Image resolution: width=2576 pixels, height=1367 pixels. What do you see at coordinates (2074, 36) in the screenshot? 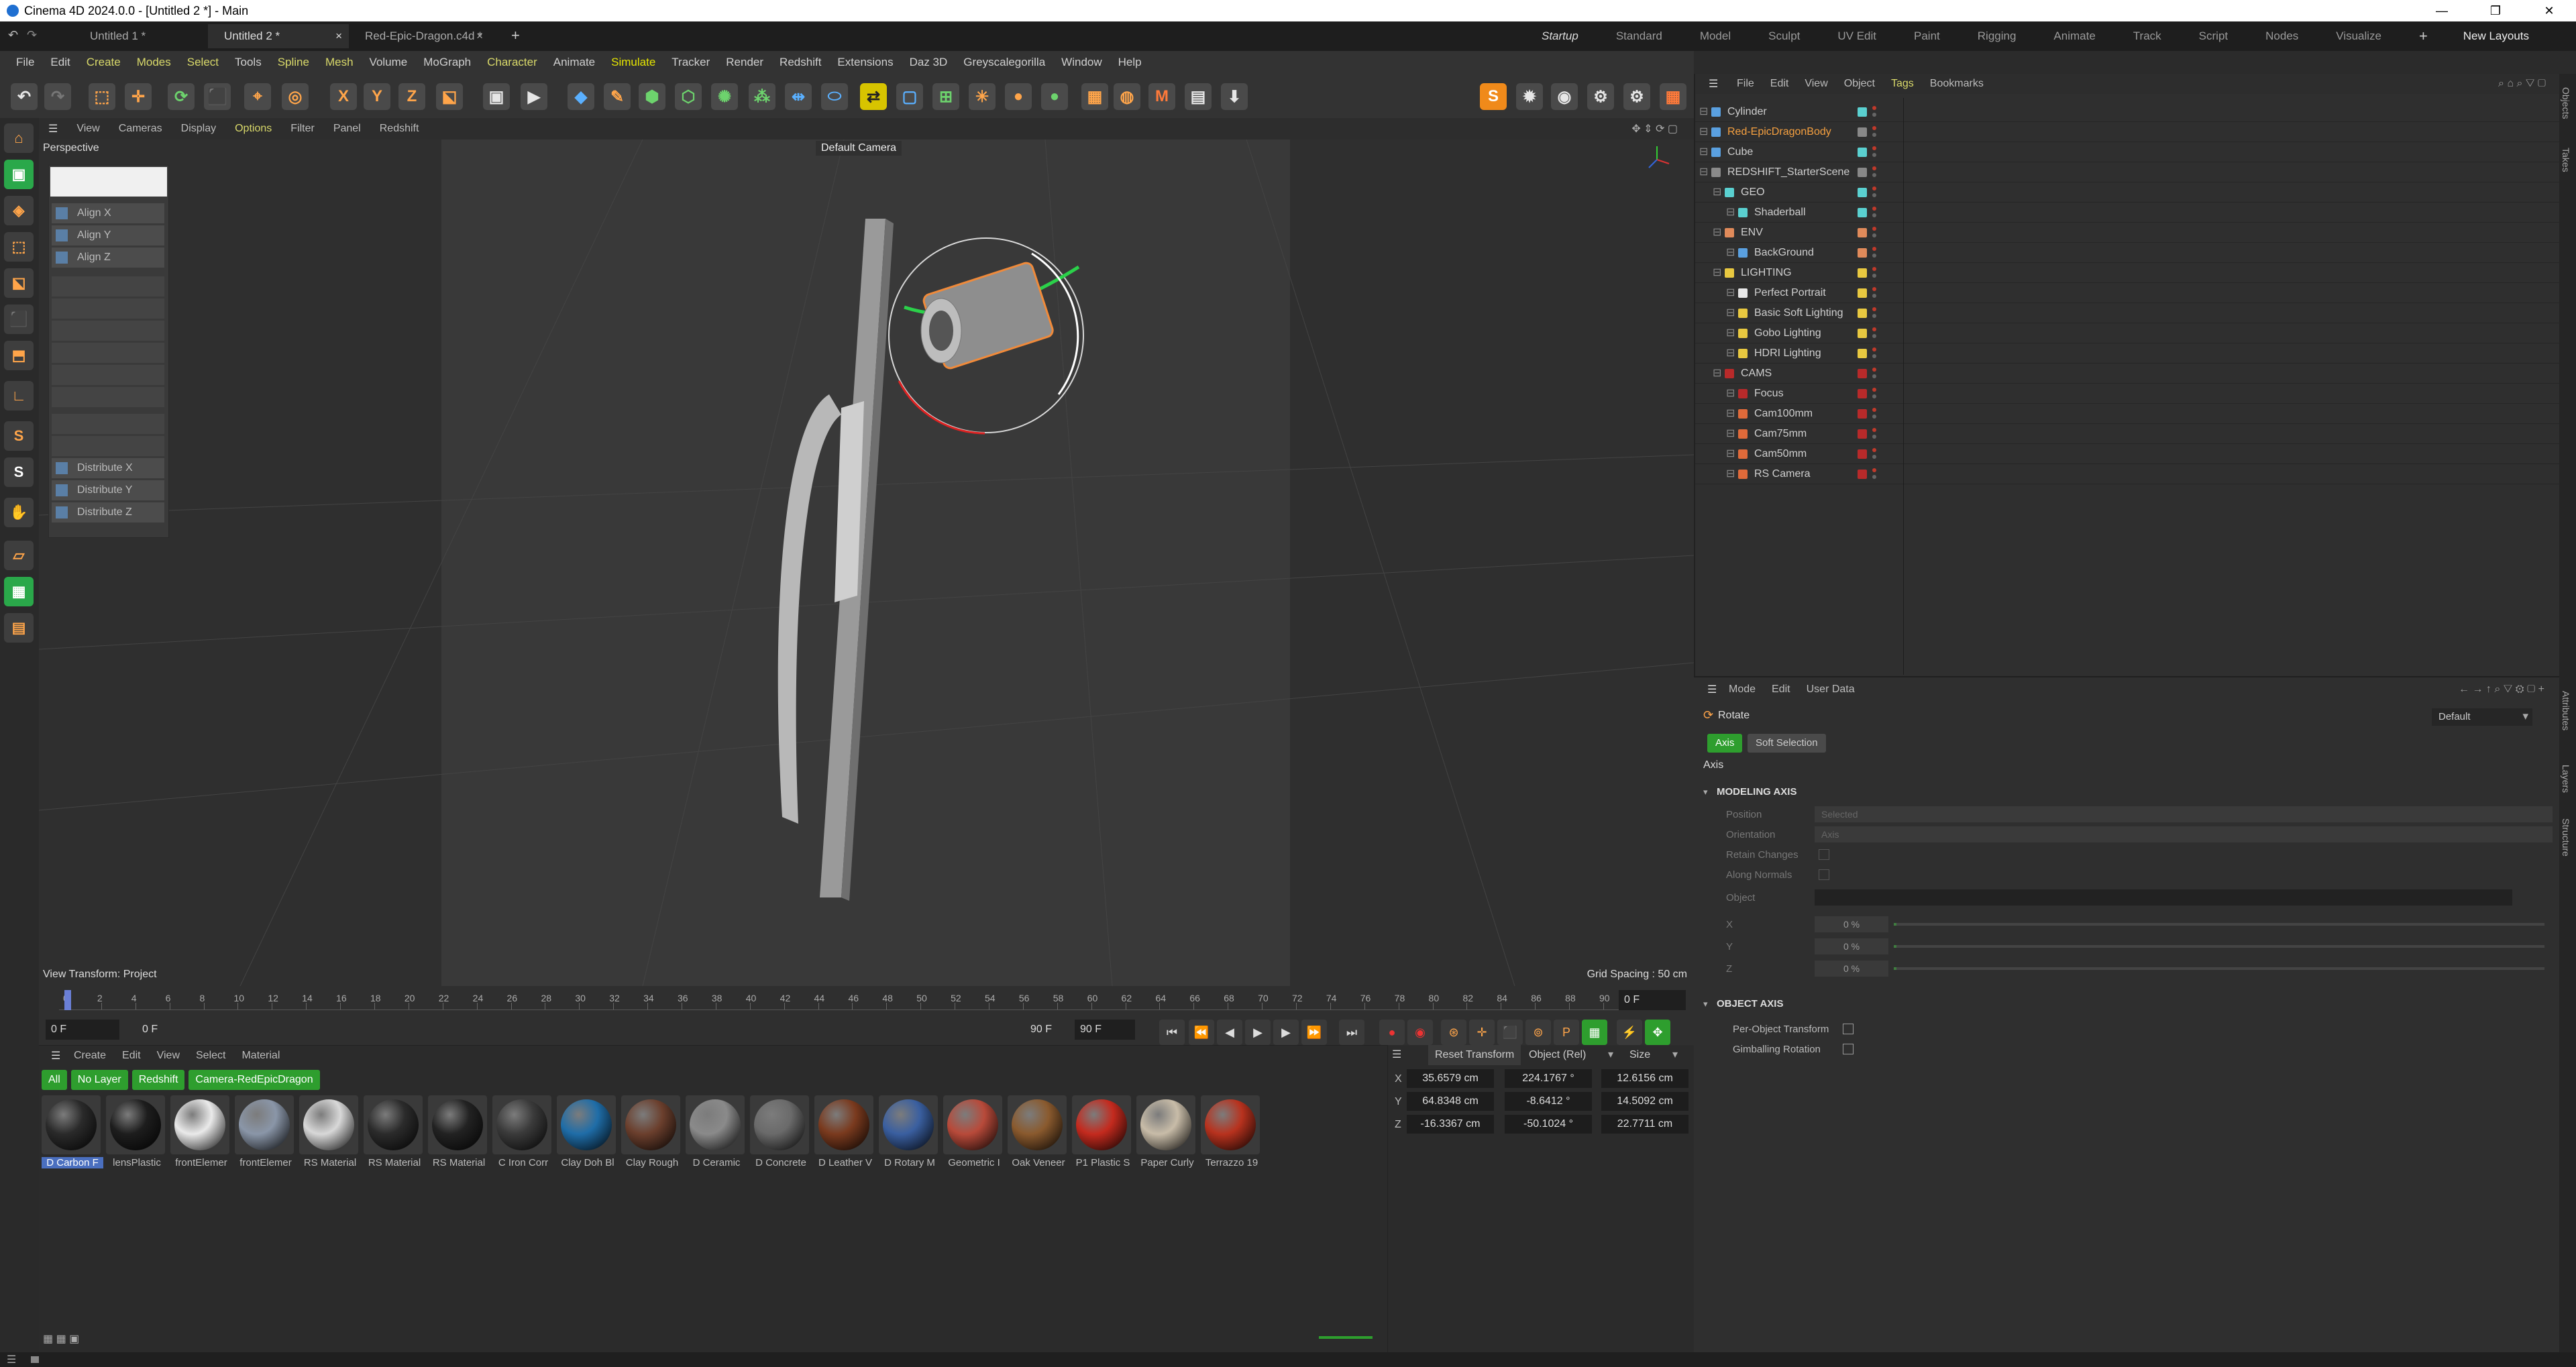
I see `layout-animate: Animate` at bounding box center [2074, 36].